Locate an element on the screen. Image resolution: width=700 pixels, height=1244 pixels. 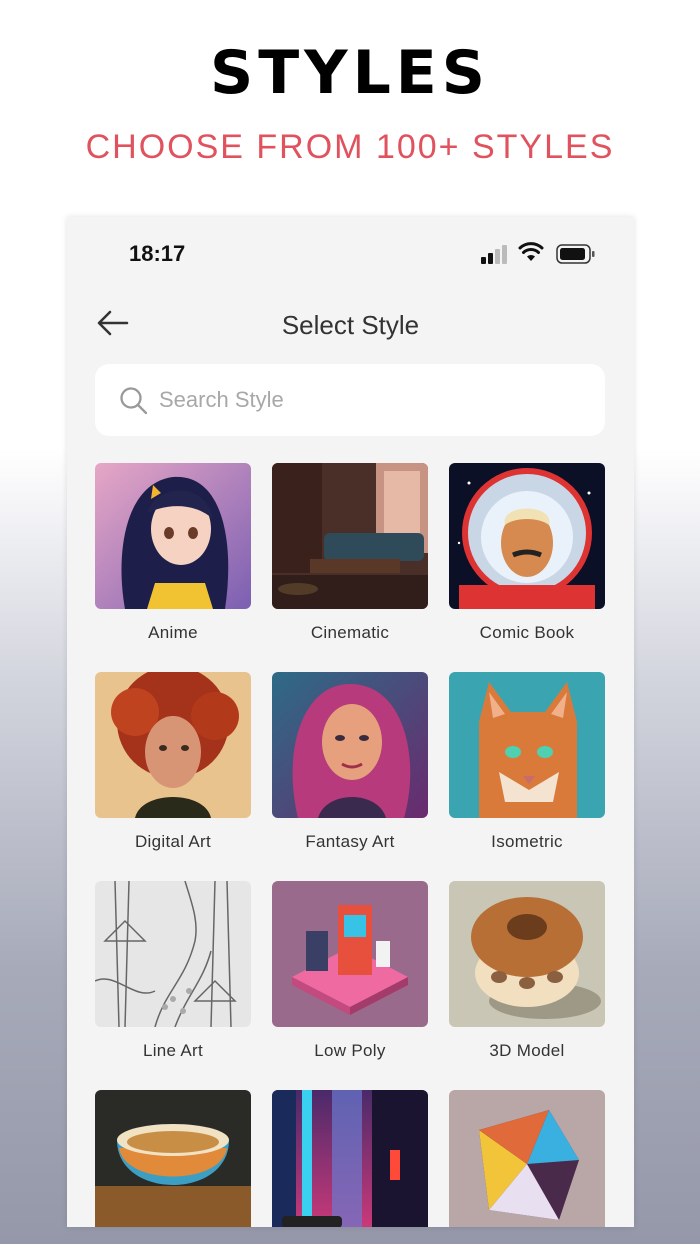
cinematic-room-image is located at coordinates (350, 536).